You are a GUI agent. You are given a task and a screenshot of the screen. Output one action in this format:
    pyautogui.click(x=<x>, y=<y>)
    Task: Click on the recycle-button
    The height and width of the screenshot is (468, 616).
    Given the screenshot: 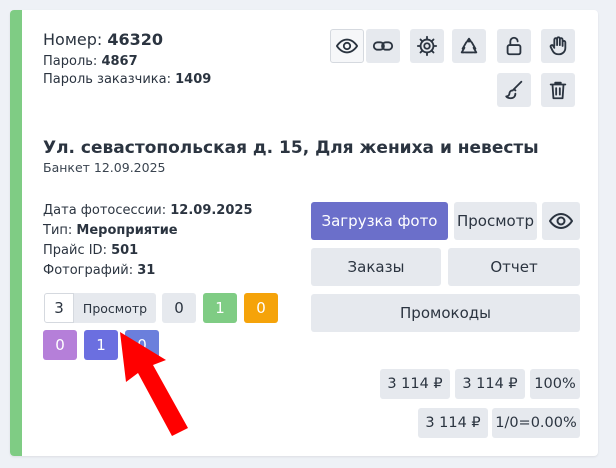 What is the action you would take?
    pyautogui.click(x=469, y=46)
    